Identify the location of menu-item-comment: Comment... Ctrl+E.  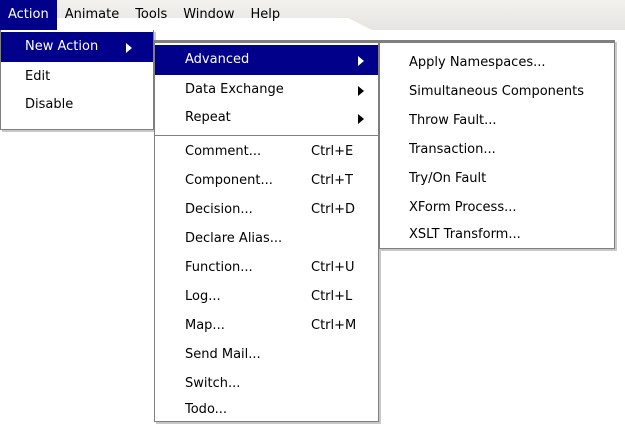
(266, 152).